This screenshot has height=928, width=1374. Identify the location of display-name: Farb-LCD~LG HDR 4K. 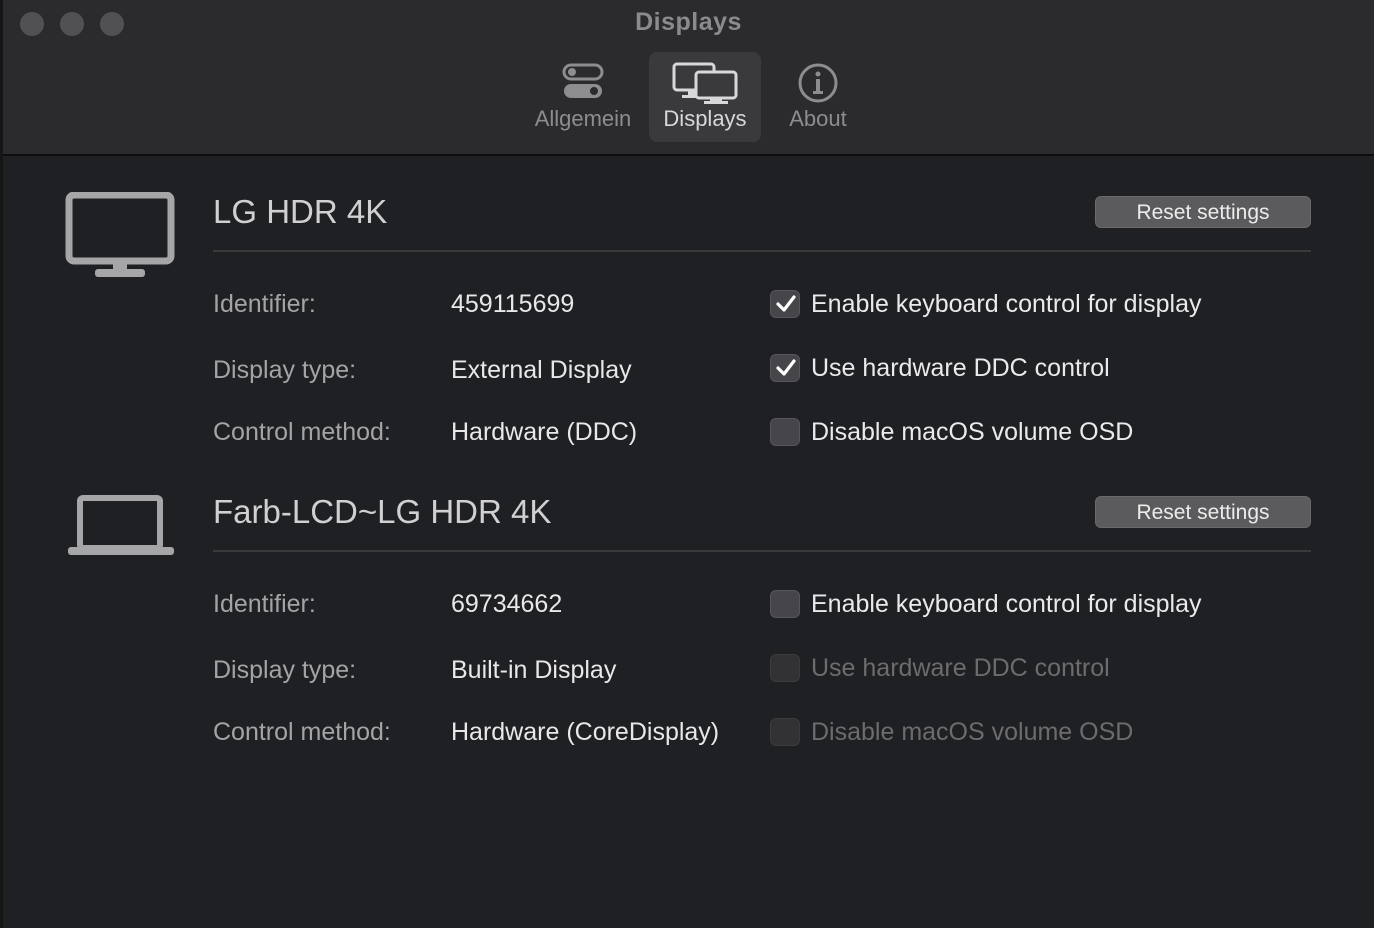
(382, 511).